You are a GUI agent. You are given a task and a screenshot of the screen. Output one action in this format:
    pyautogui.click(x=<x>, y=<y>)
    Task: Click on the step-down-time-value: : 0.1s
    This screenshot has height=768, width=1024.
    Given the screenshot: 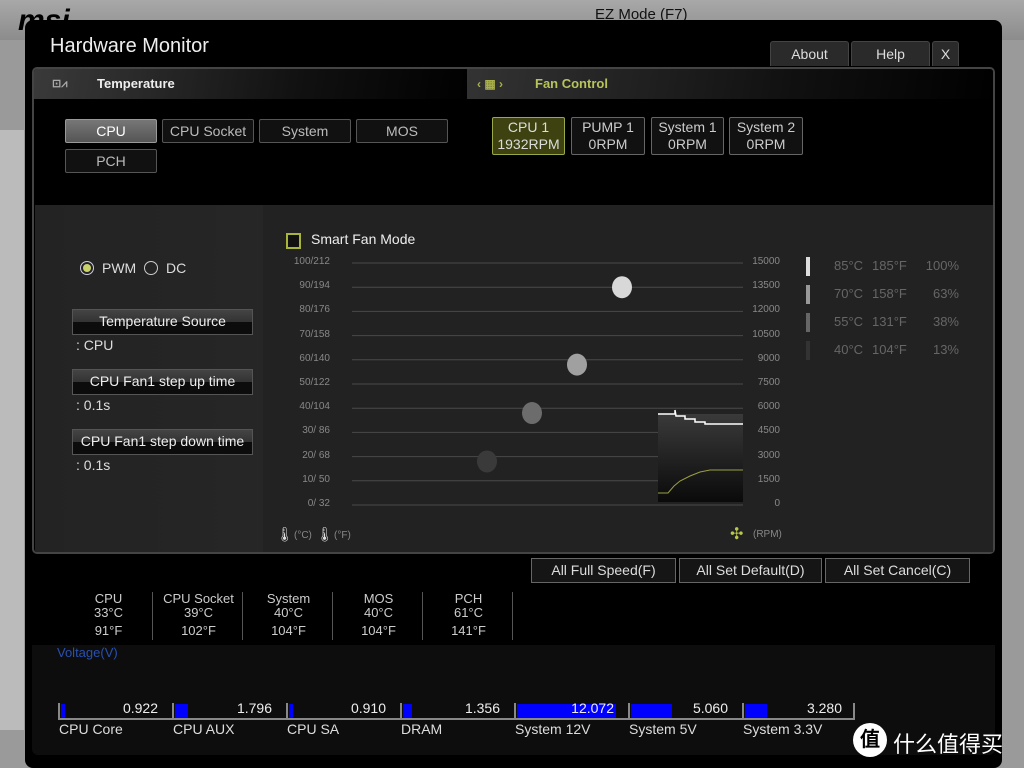 What is the action you would take?
    pyautogui.click(x=93, y=465)
    